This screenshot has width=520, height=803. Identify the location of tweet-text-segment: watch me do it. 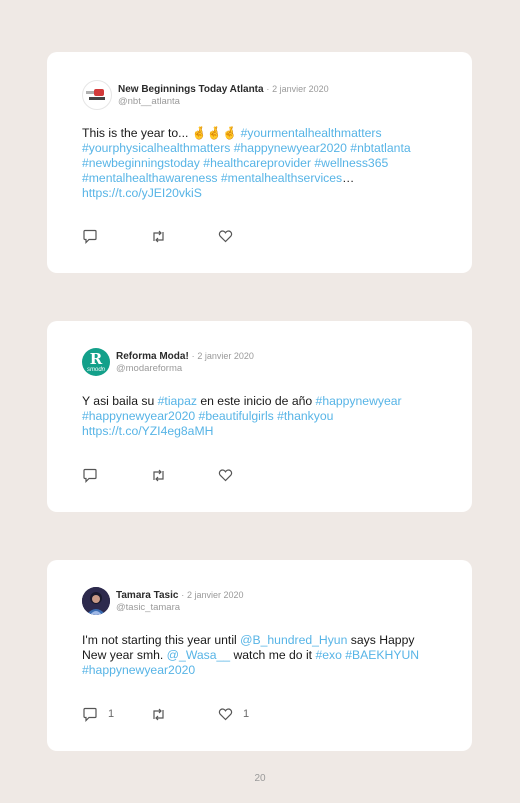
(273, 655).